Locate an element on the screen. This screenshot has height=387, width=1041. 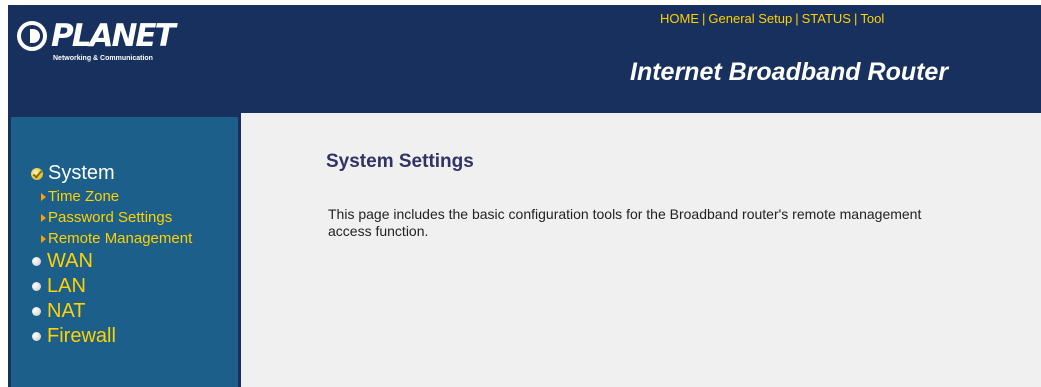
product-title: Internet Broadband Router is located at coordinates (789, 72).